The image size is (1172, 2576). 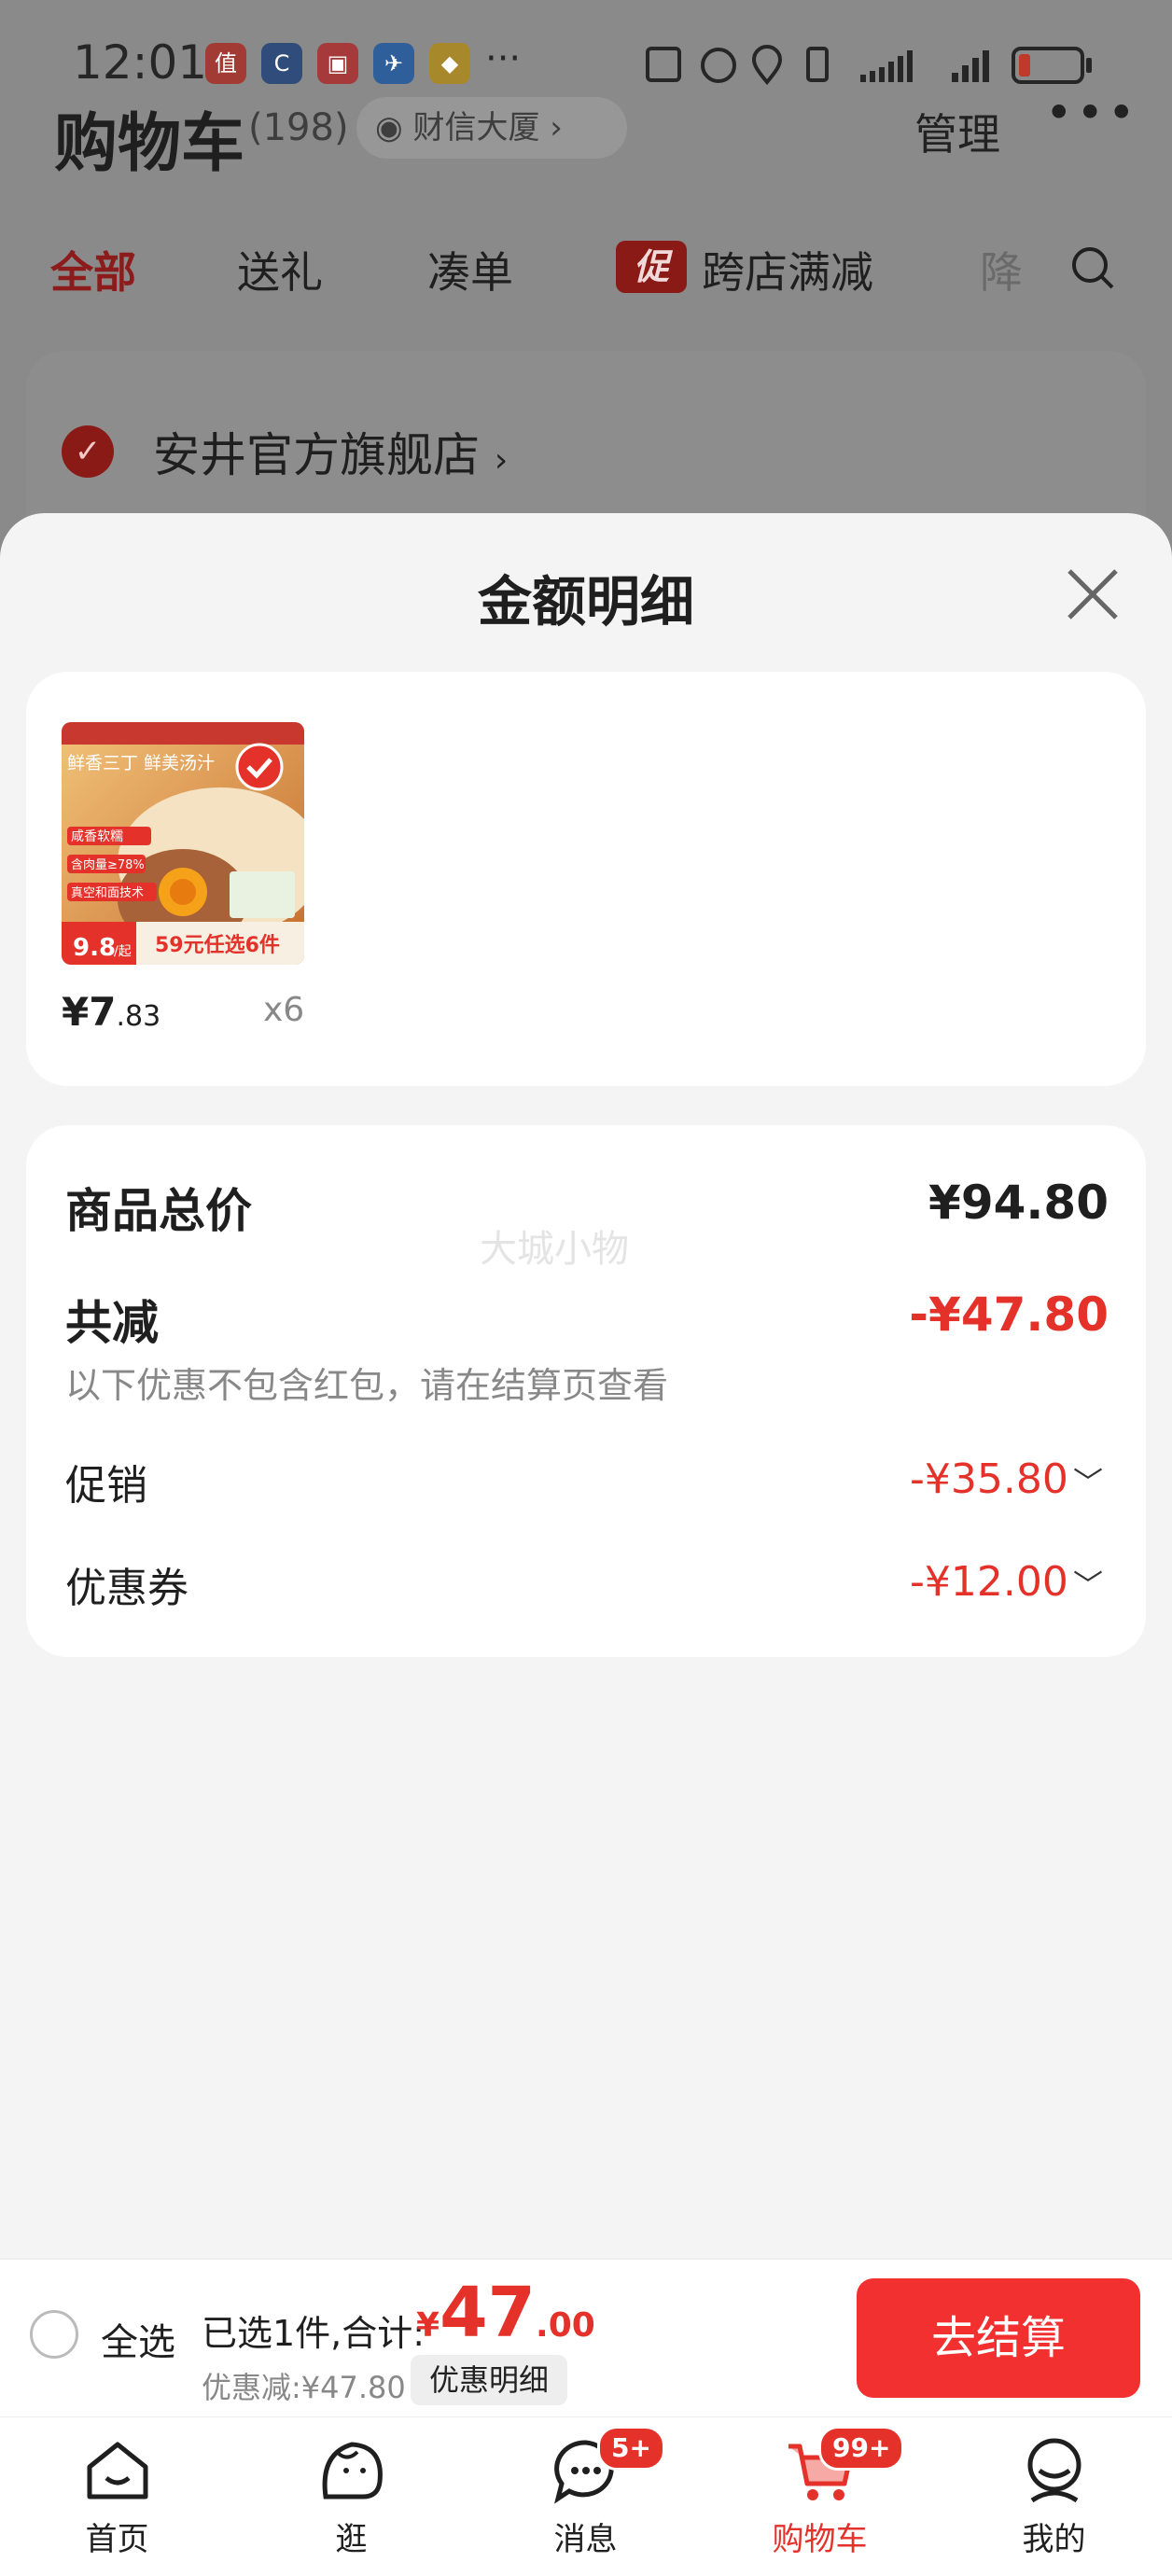 What do you see at coordinates (314, 2333) in the screenshot?
I see `selected-summary: 已选1件,合计:` at bounding box center [314, 2333].